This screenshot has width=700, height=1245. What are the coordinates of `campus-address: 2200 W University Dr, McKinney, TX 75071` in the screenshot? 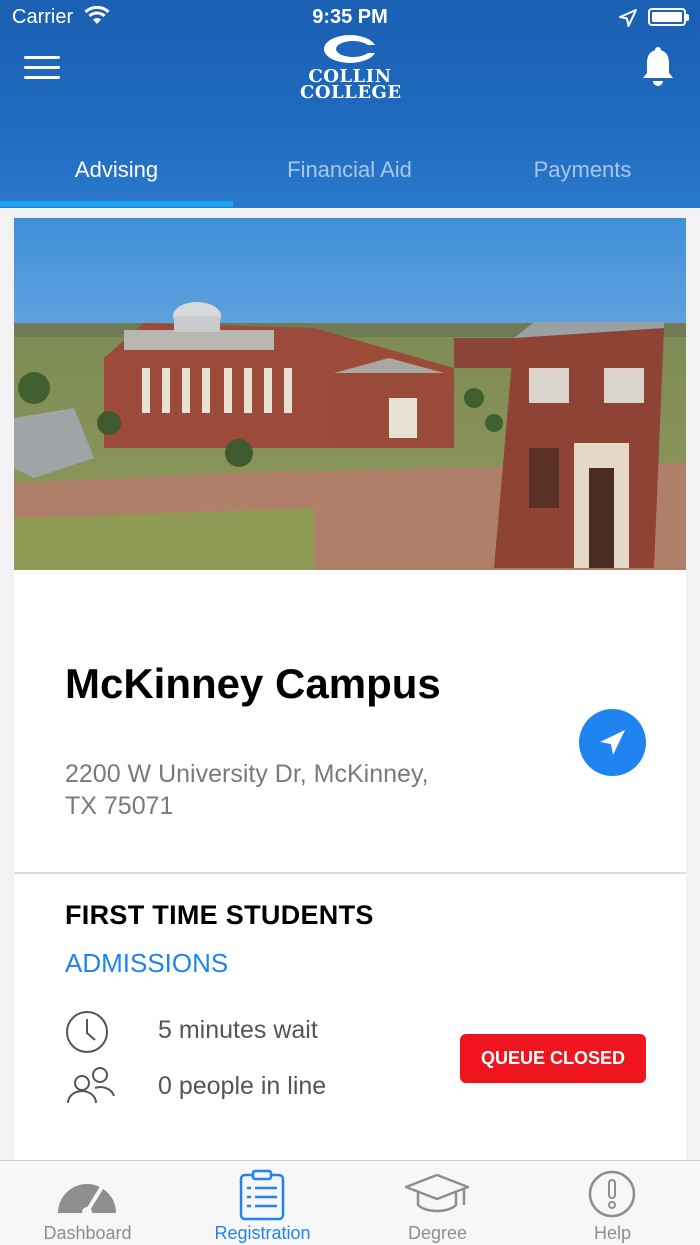 It's located at (275, 790).